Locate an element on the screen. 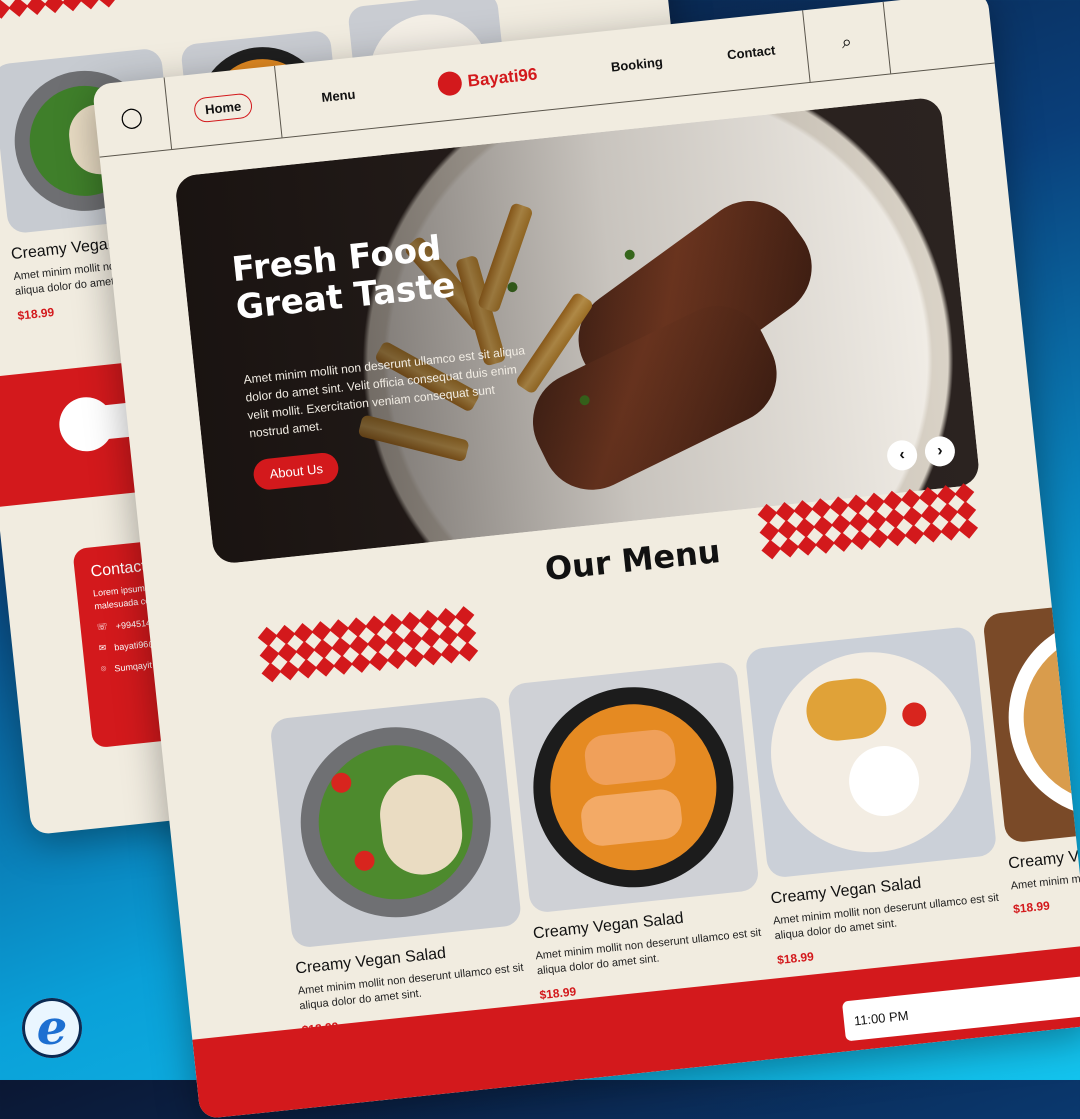  salmon-curry-image is located at coordinates (633, 787).